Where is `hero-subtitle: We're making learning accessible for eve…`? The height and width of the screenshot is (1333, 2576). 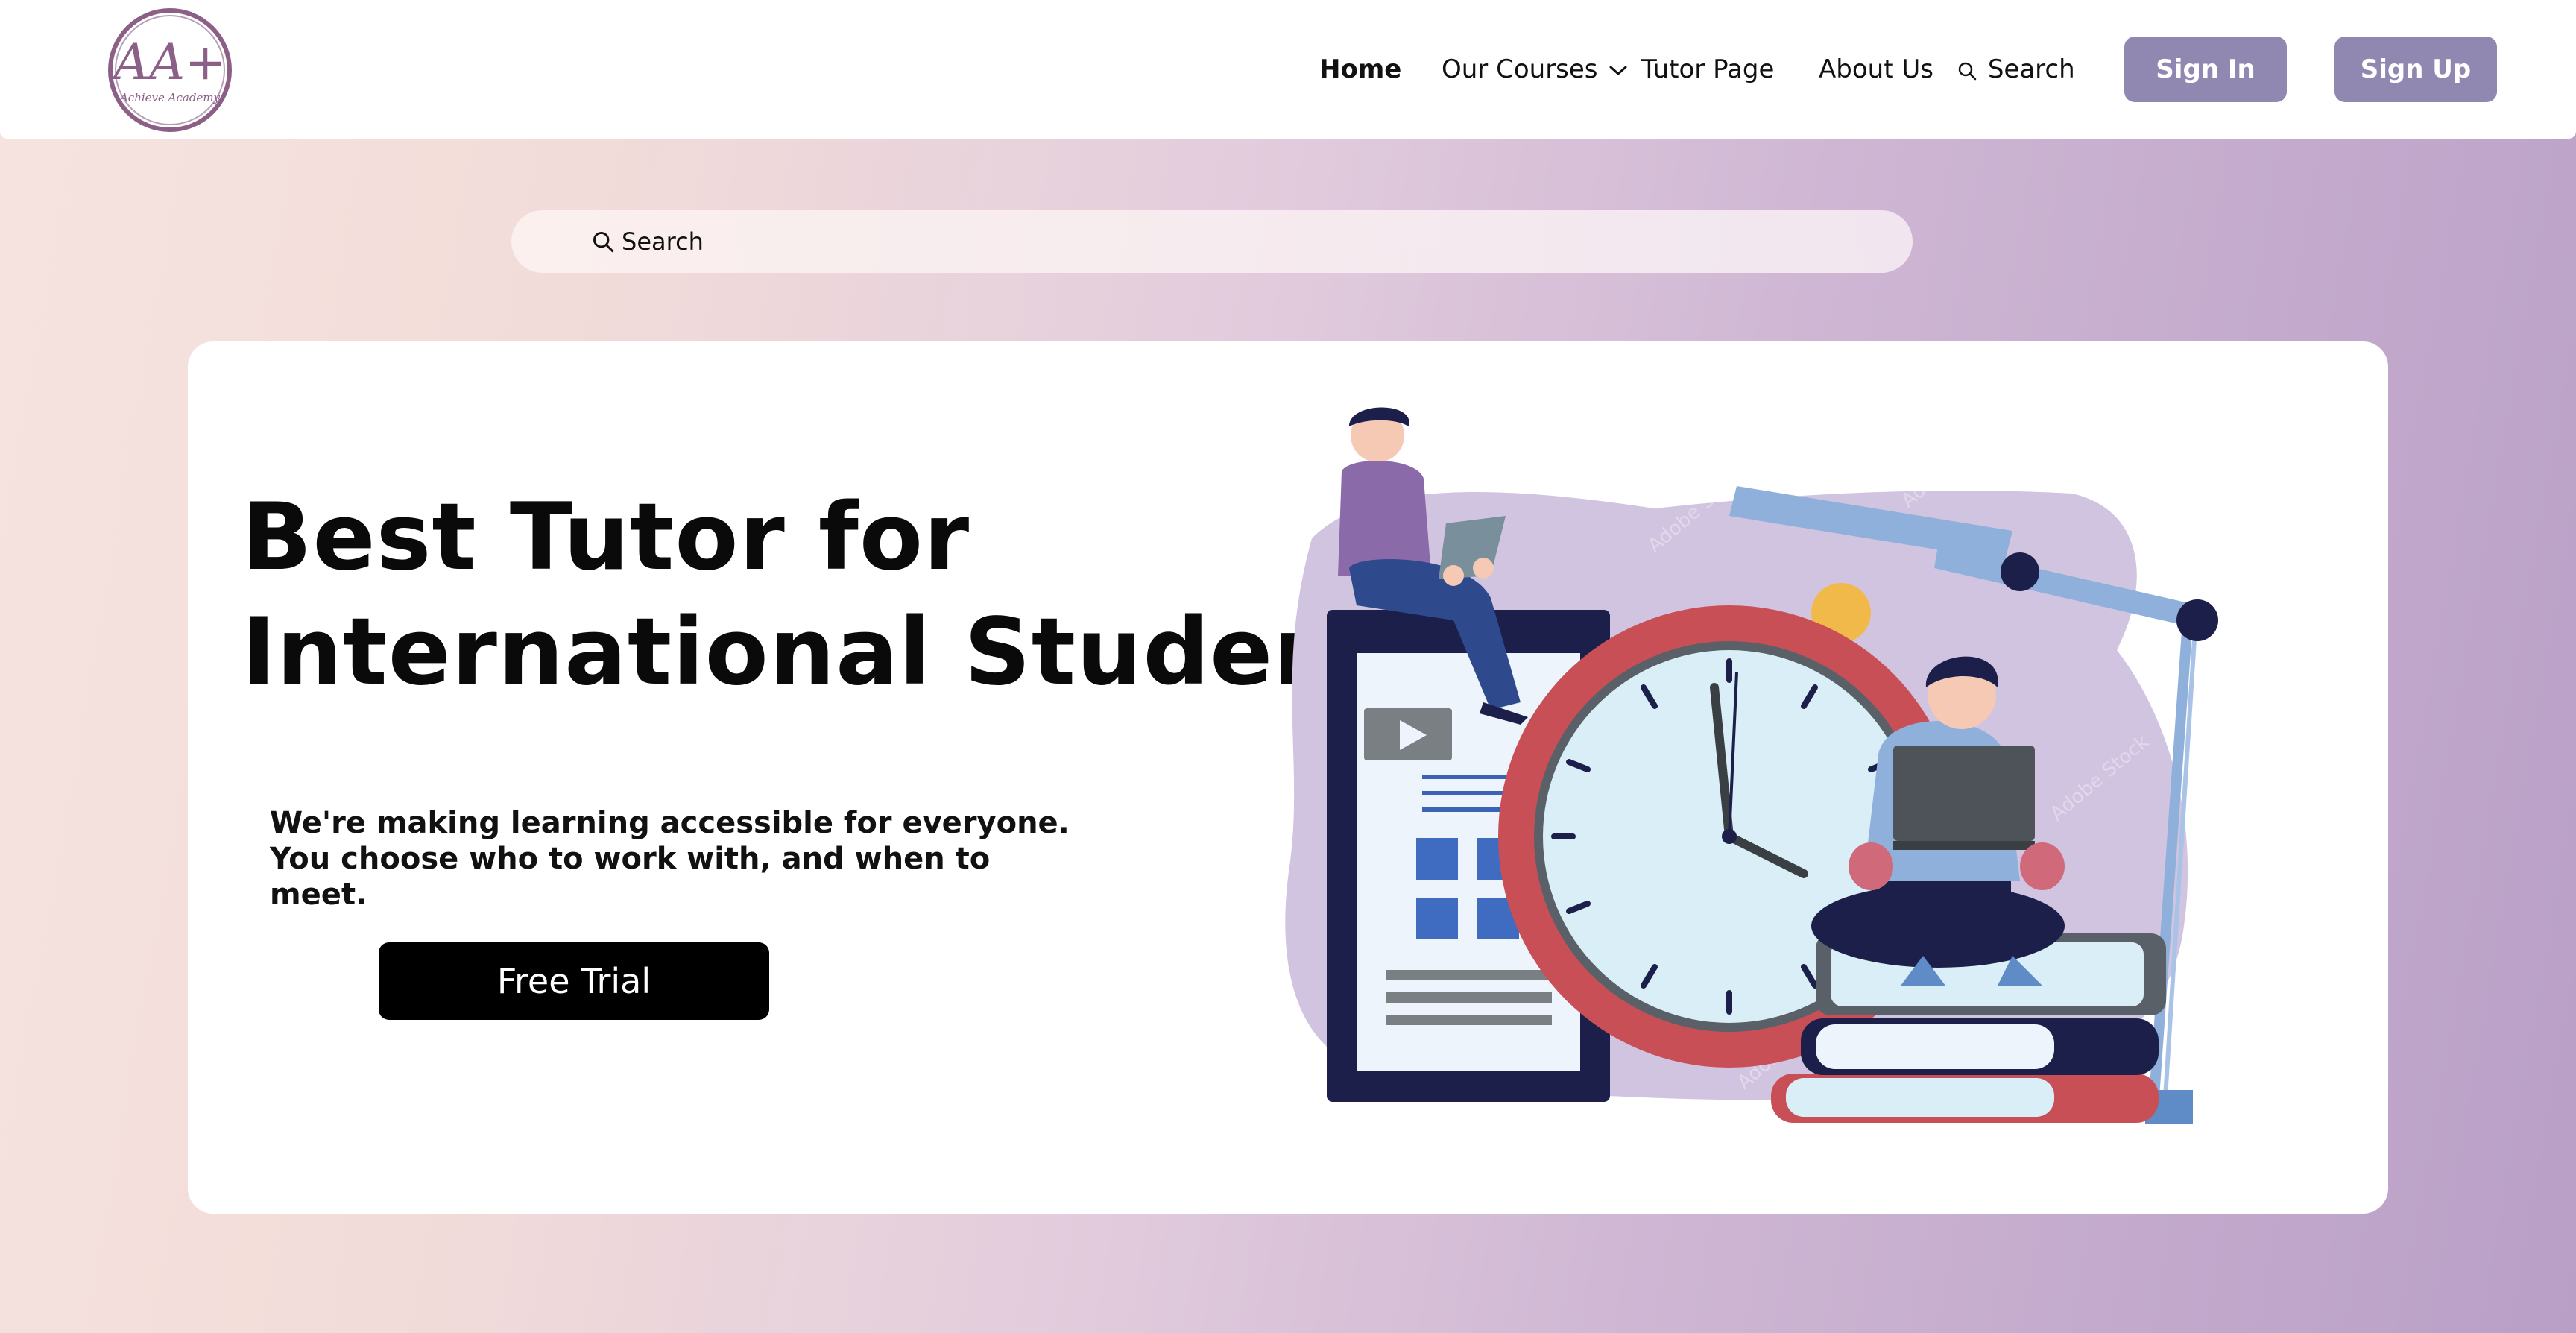
hero-subtitle: We're making learning accessible for eve… is located at coordinates (670, 859).